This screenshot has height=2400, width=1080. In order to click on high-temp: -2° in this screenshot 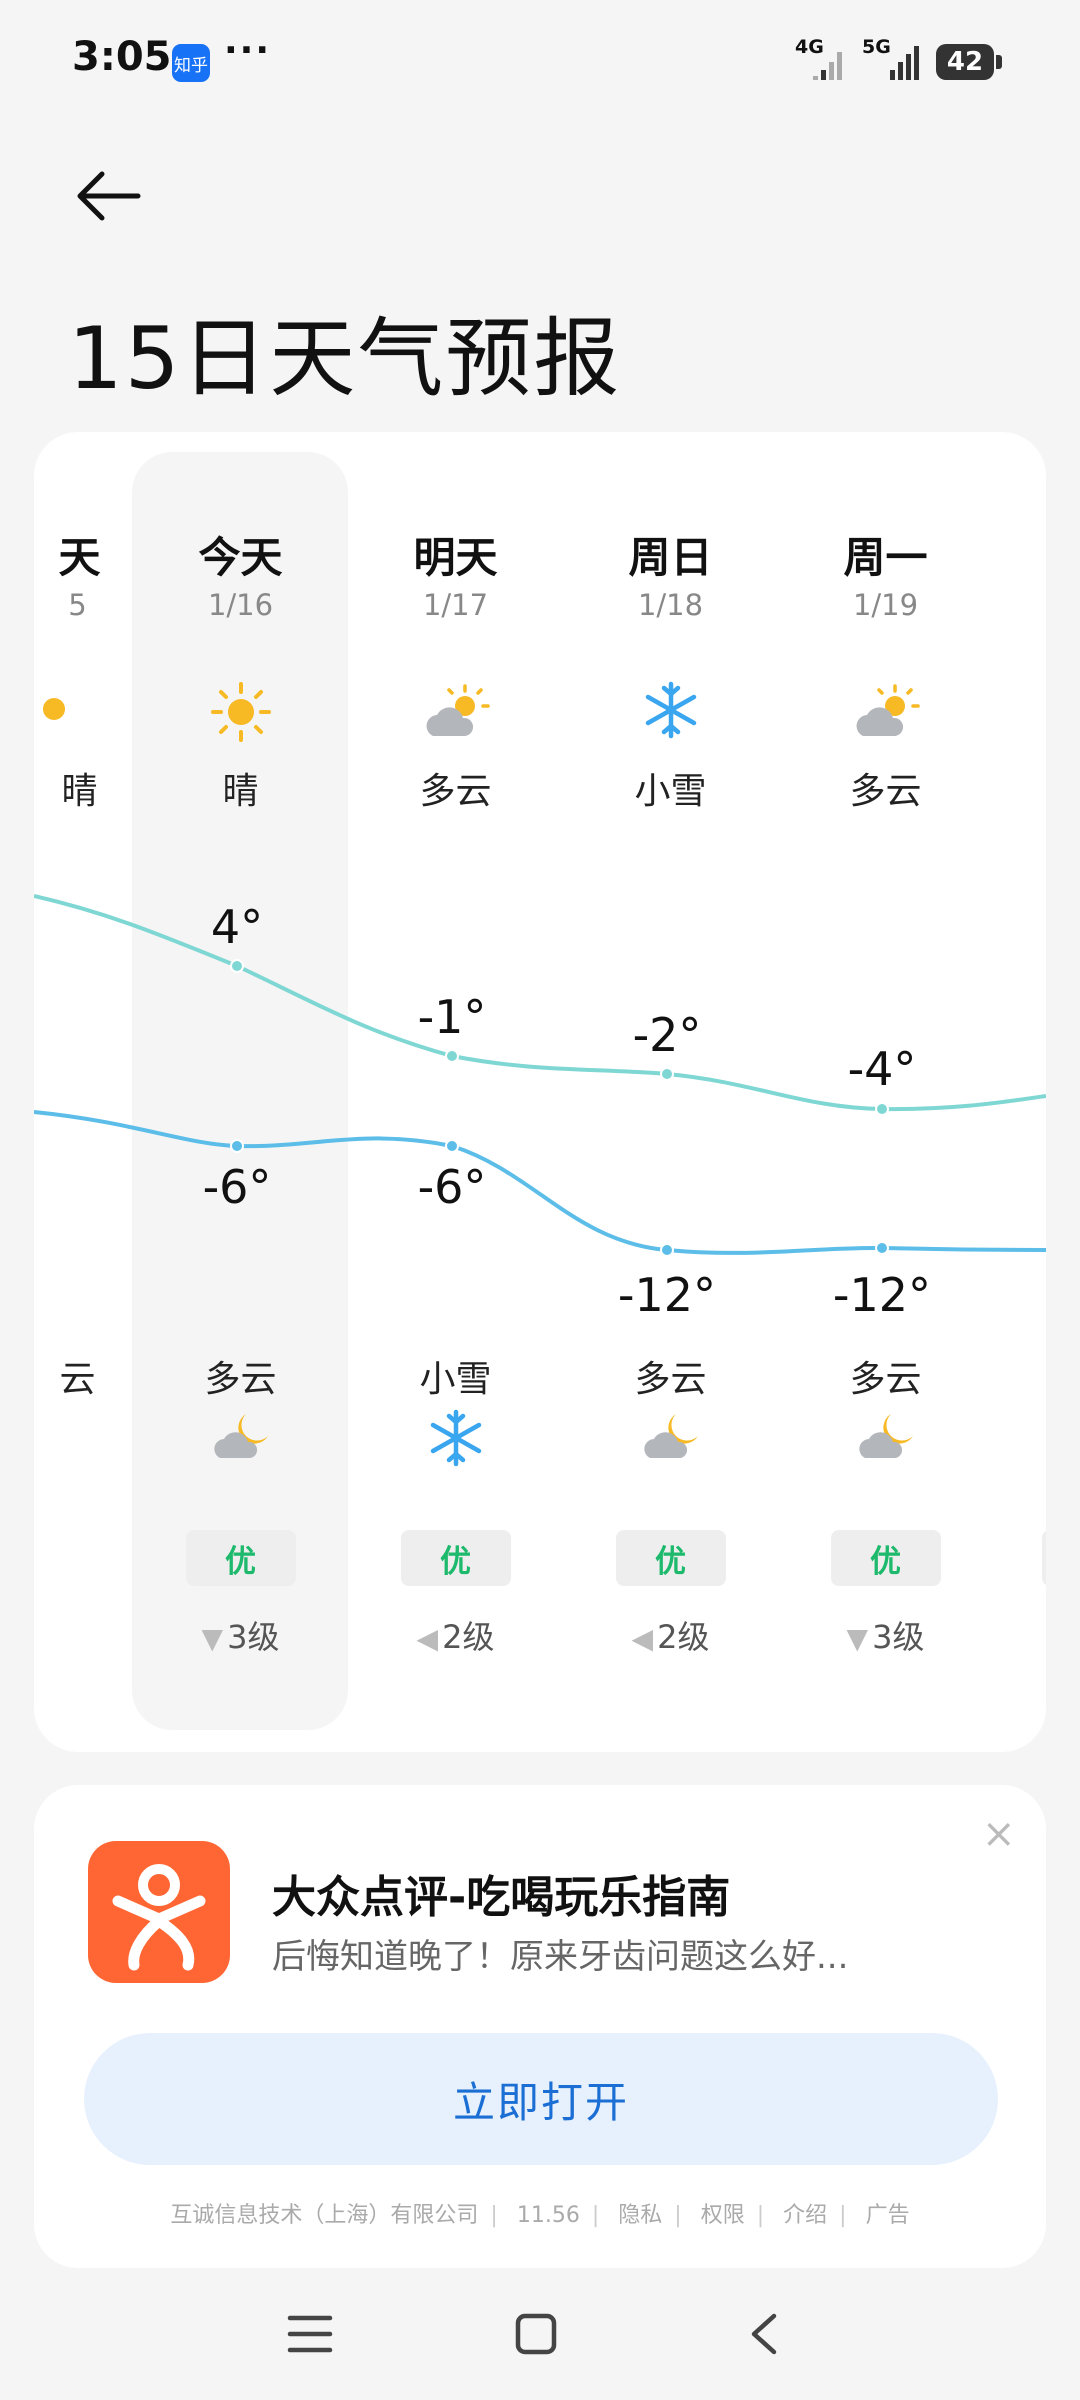, I will do `click(667, 1035)`.